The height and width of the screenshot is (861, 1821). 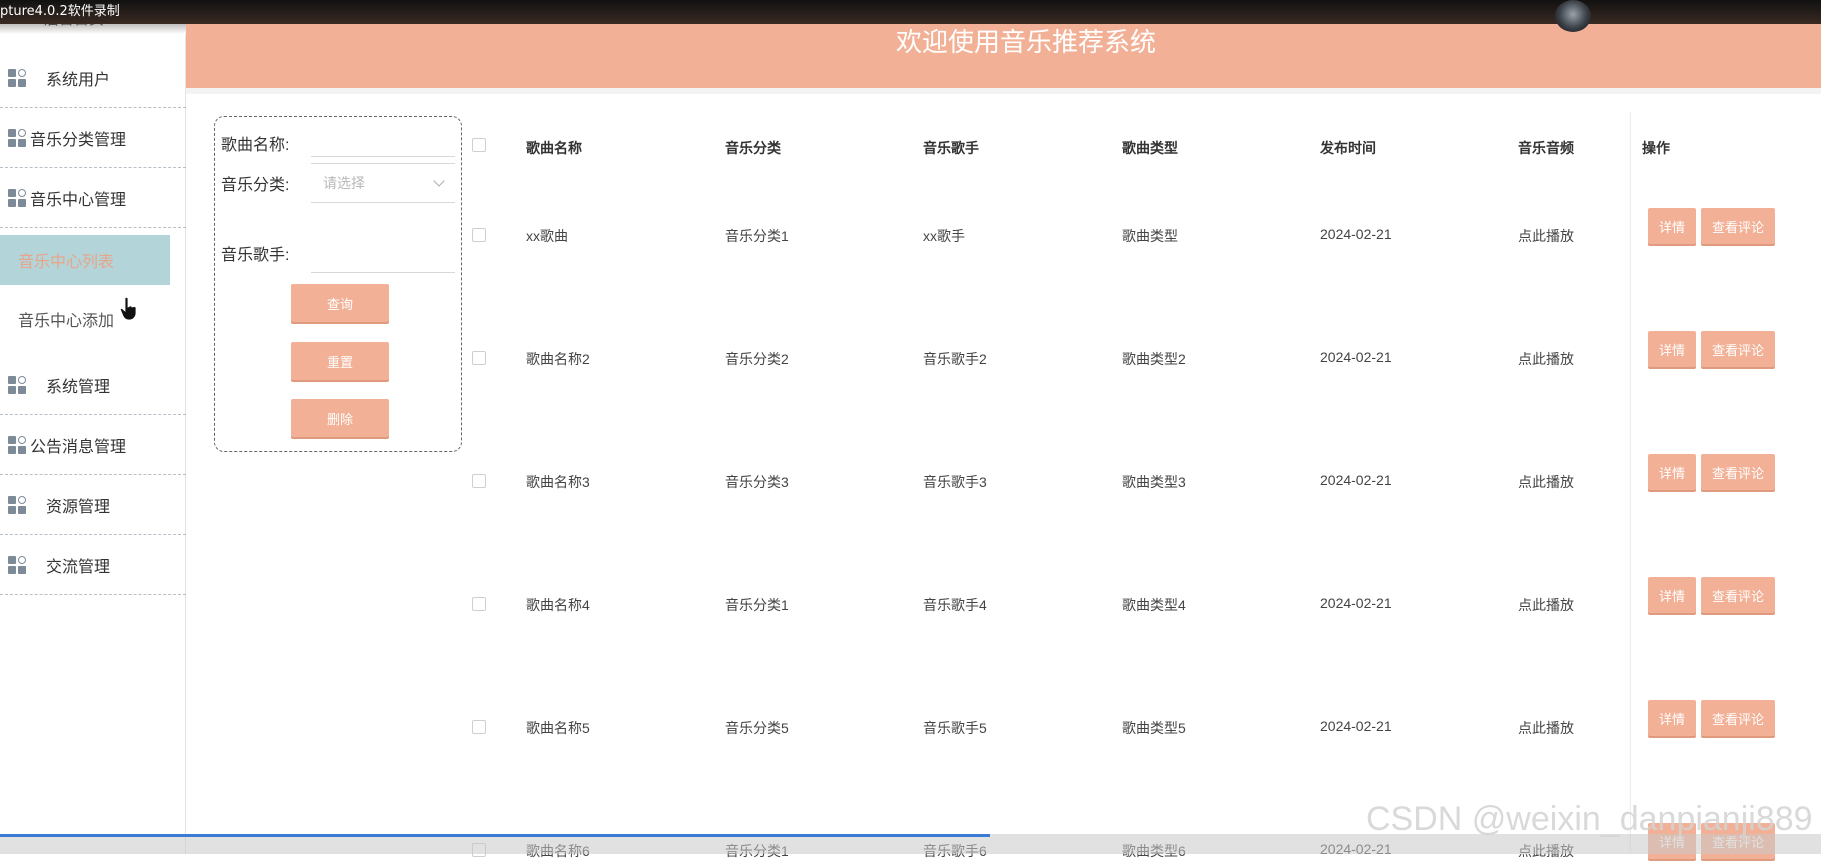 What do you see at coordinates (255, 255) in the screenshot?
I see `singer-label: 音乐歌手:` at bounding box center [255, 255].